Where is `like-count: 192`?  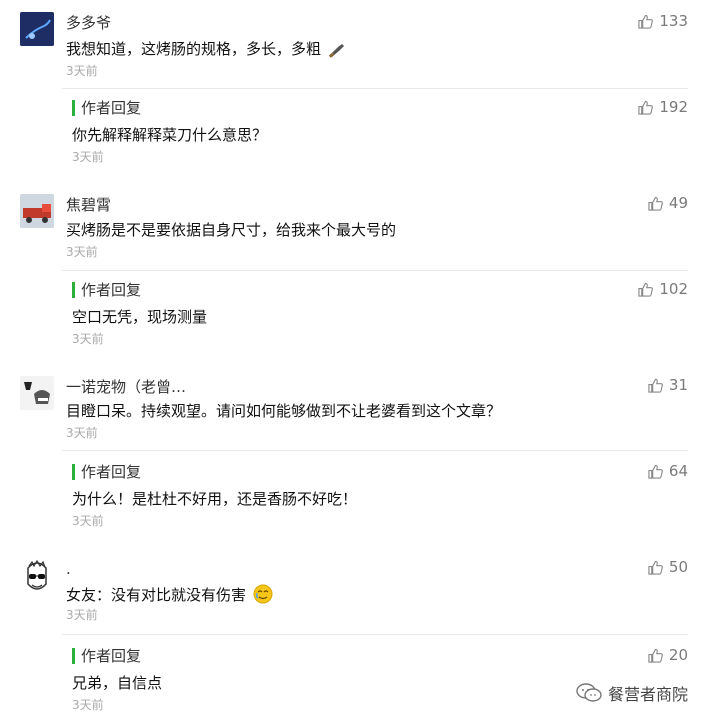 like-count: 192 is located at coordinates (673, 107).